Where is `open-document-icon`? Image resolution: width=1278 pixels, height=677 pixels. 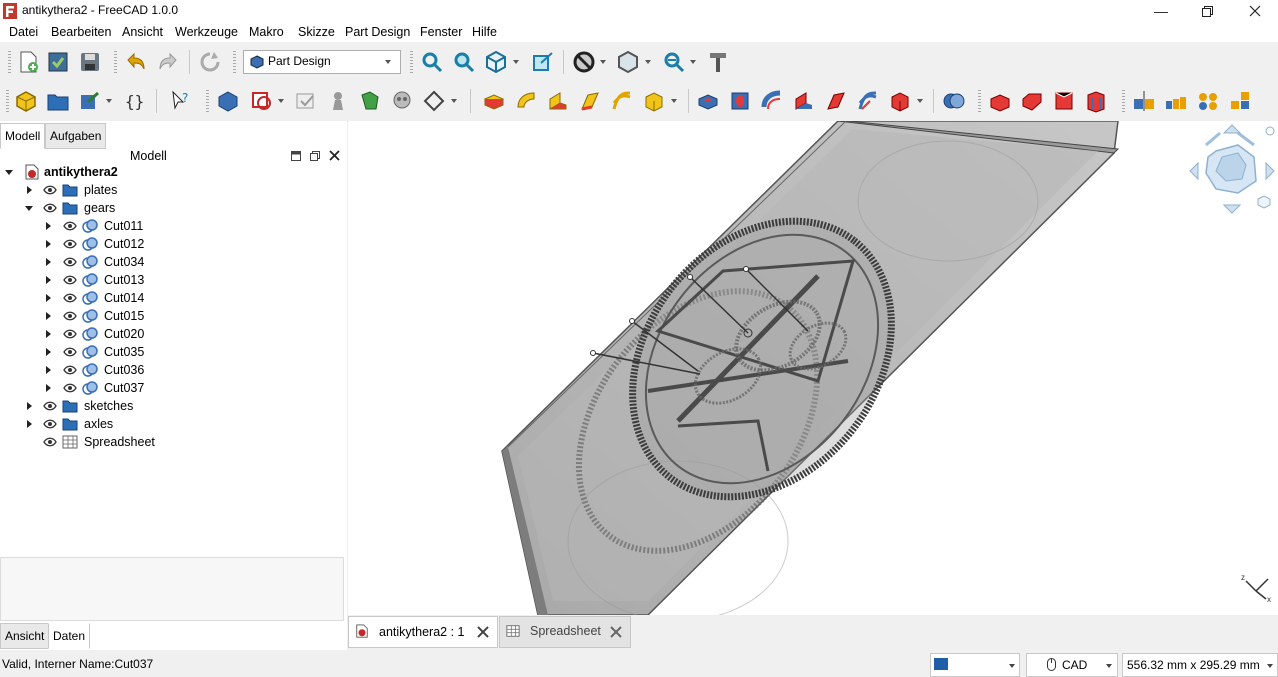
open-document-icon is located at coordinates (58, 62).